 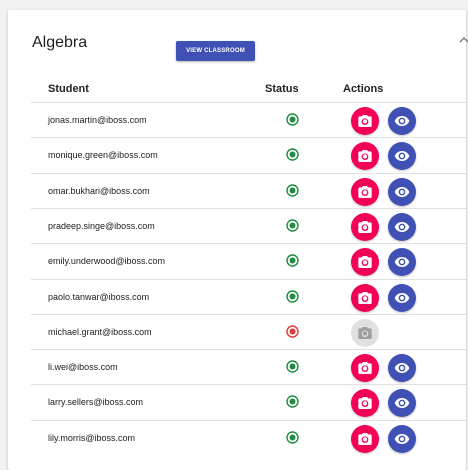 I want to click on column-header-student: Student, so click(x=68, y=89).